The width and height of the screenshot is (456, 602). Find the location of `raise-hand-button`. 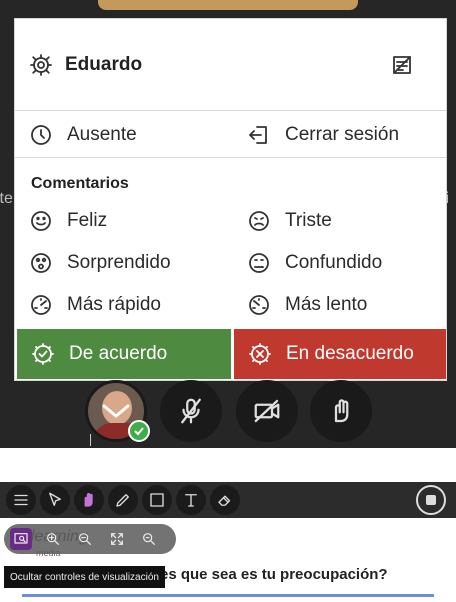

raise-hand-button is located at coordinates (341, 411).